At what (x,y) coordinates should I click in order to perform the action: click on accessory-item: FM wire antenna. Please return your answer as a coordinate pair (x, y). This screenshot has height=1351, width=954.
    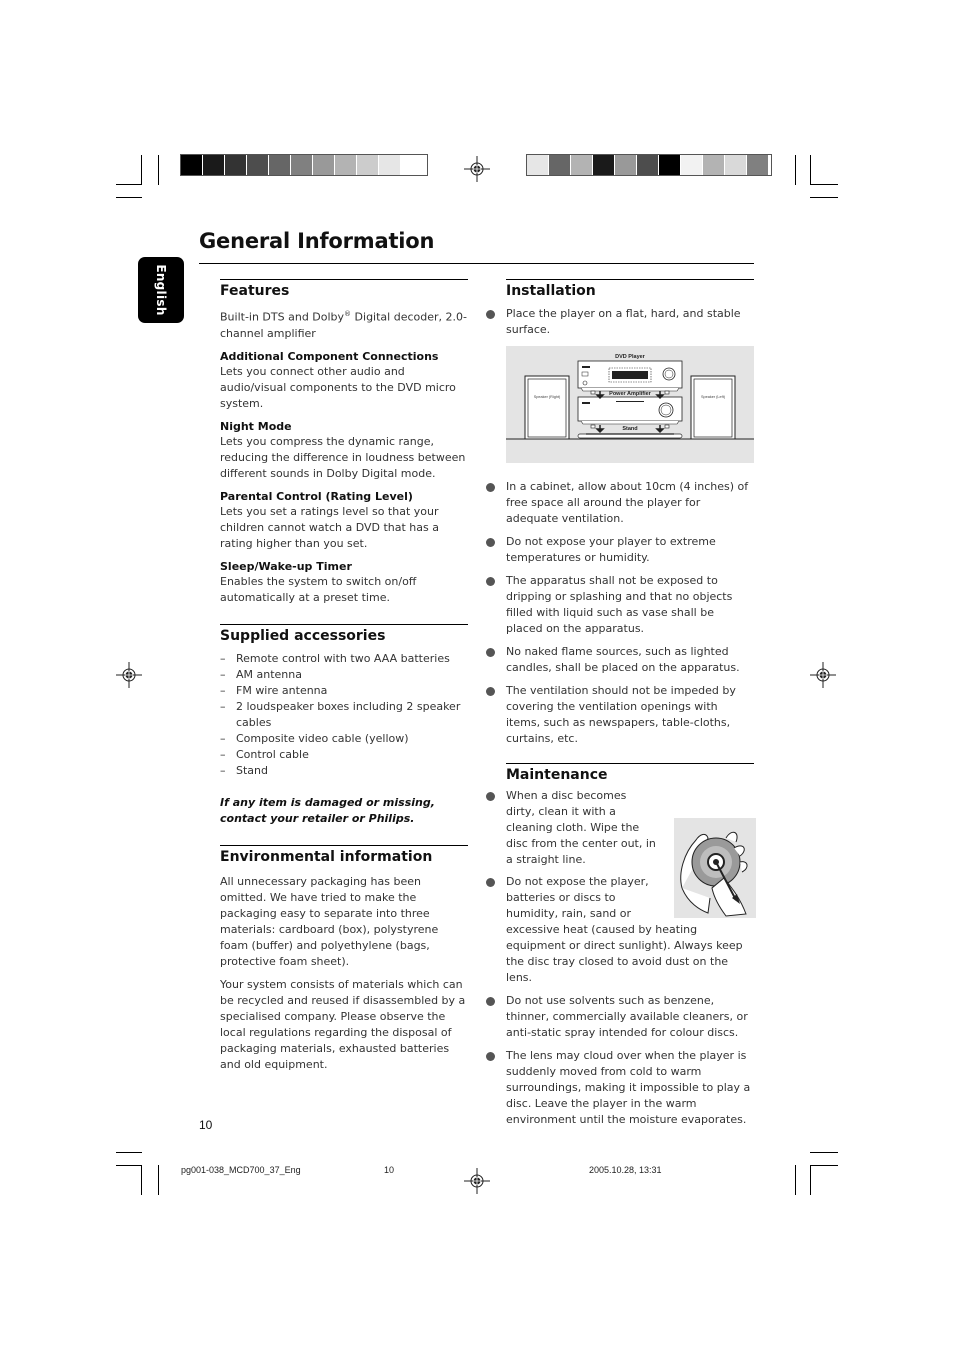
    Looking at the image, I should click on (344, 691).